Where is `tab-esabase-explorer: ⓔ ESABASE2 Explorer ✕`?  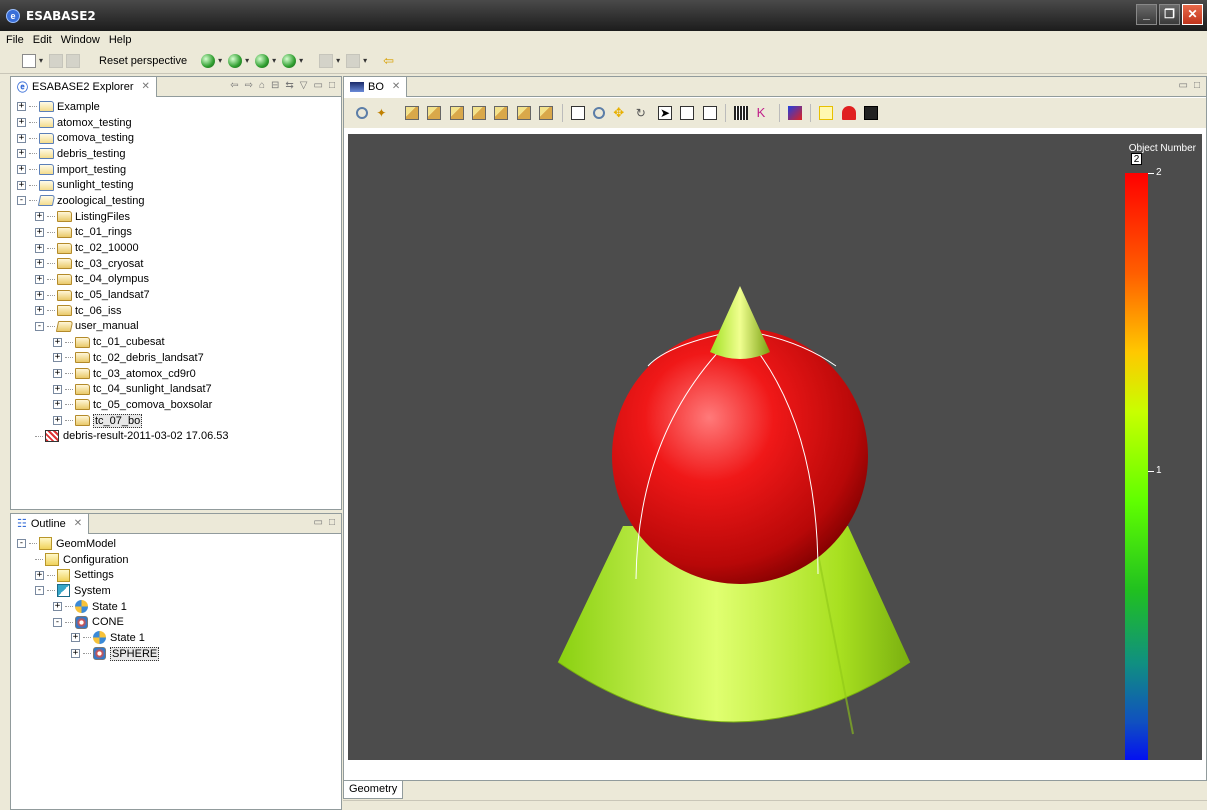
tab-esabase-explorer: ⓔ ESABASE2 Explorer ✕ is located at coordinates (84, 86).